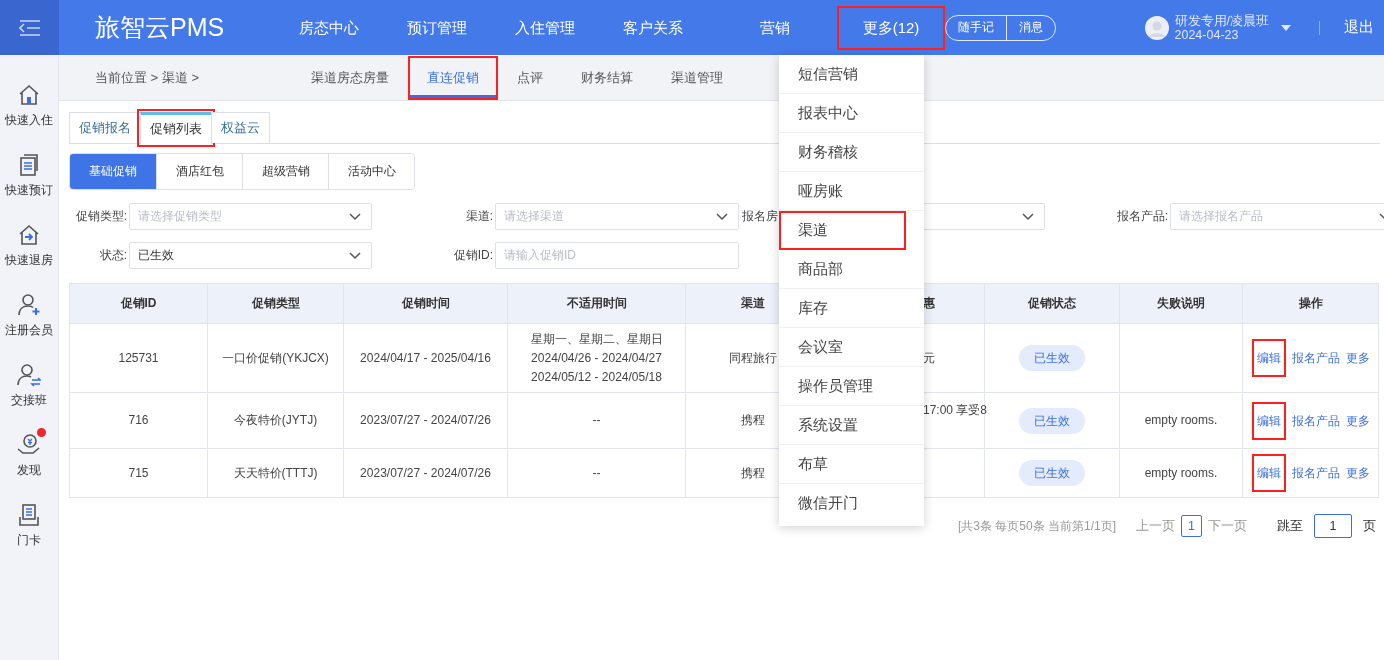  I want to click on sidebar-item: 快速预订, so click(29, 175).